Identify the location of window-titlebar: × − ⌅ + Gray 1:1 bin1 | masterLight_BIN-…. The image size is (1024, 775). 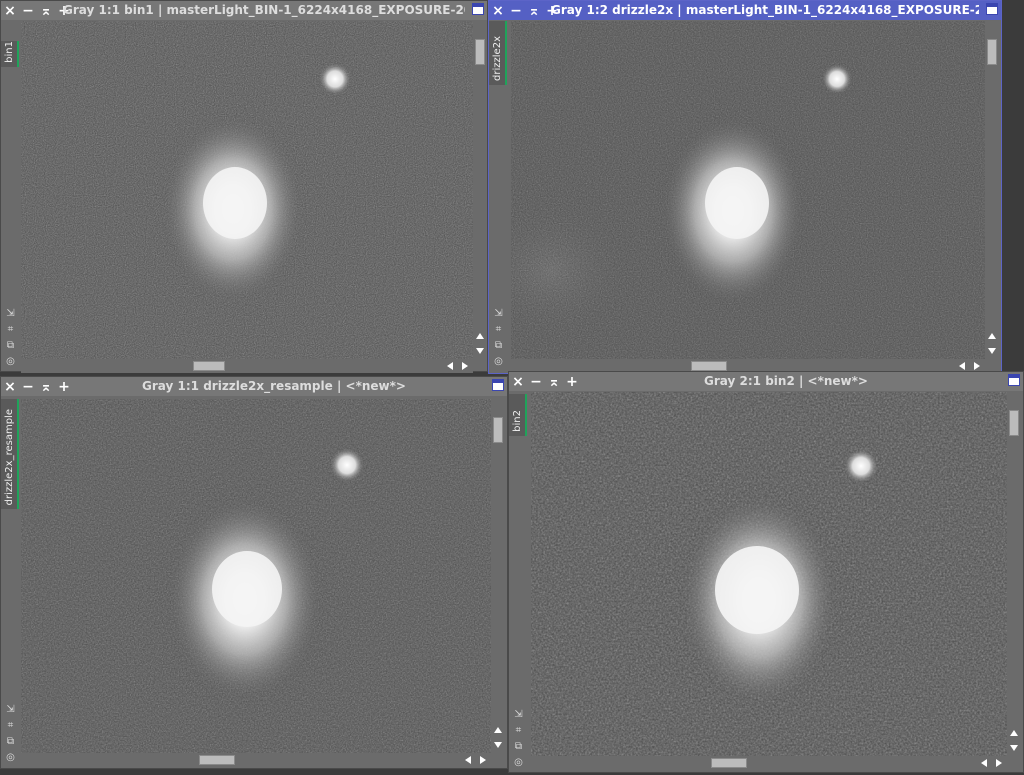
(244, 10).